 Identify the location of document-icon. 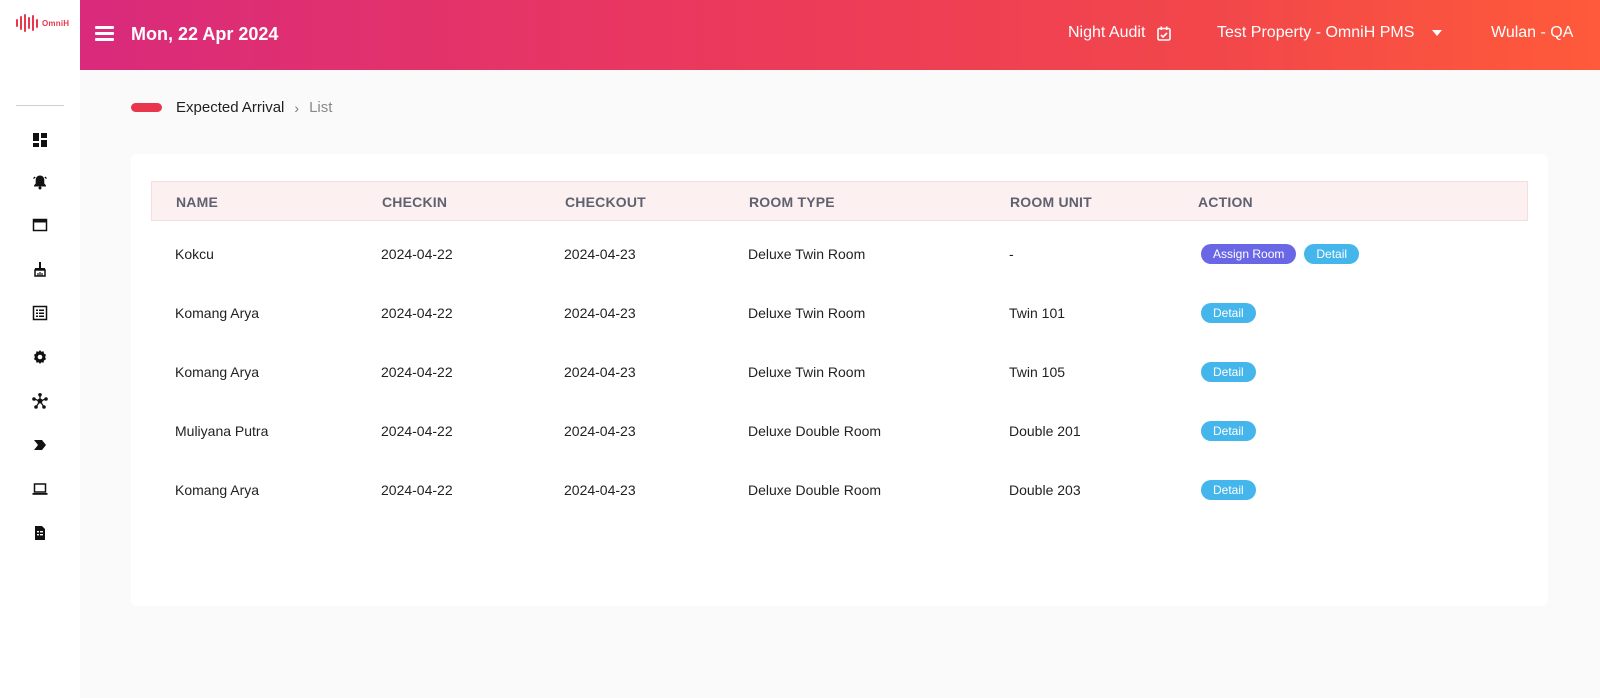
(40, 533).